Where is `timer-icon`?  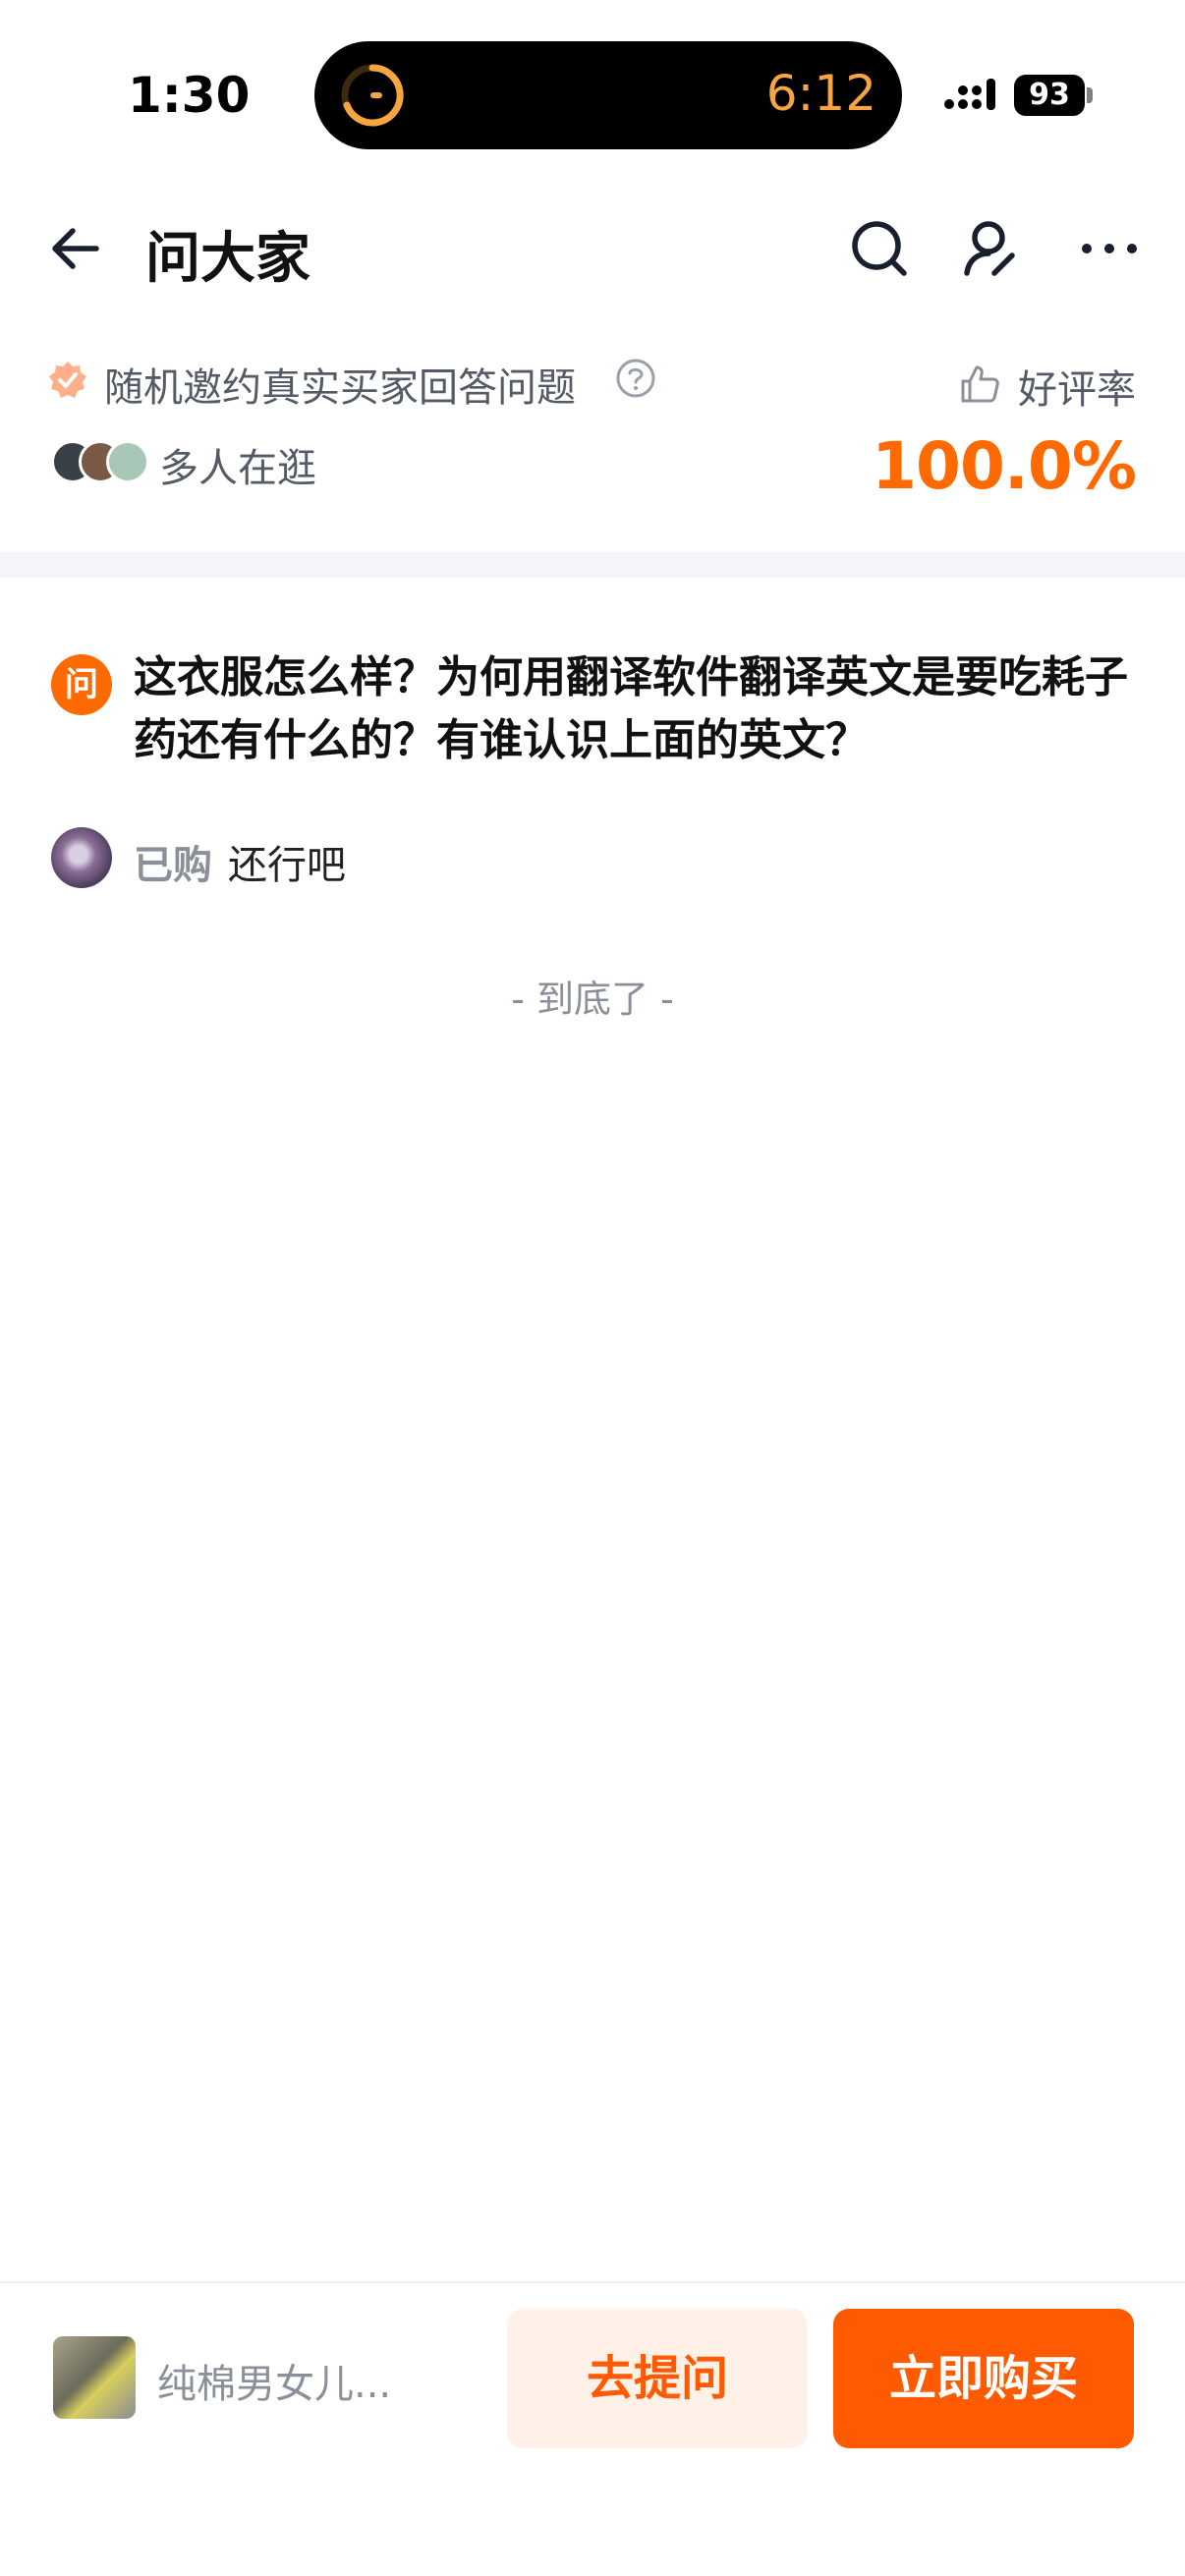 timer-icon is located at coordinates (373, 95).